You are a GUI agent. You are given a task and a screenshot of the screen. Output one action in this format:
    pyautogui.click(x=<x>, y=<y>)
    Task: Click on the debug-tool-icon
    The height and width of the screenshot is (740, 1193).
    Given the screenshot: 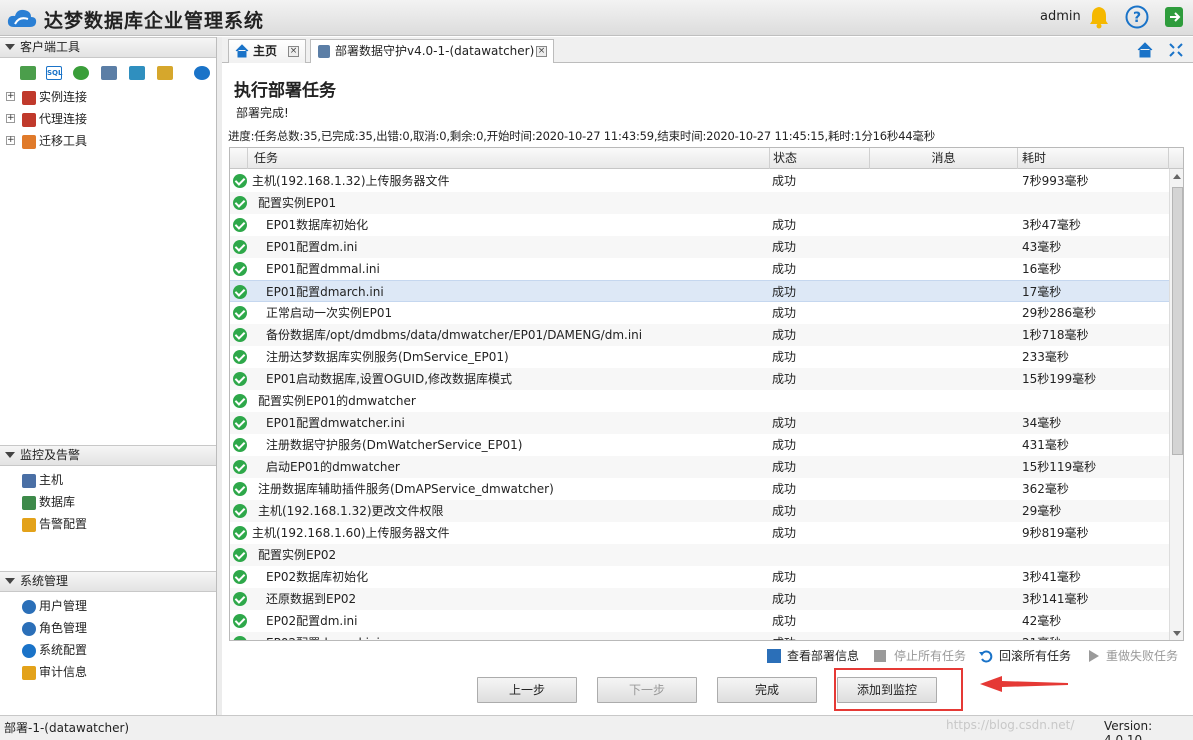 What is the action you would take?
    pyautogui.click(x=81, y=73)
    